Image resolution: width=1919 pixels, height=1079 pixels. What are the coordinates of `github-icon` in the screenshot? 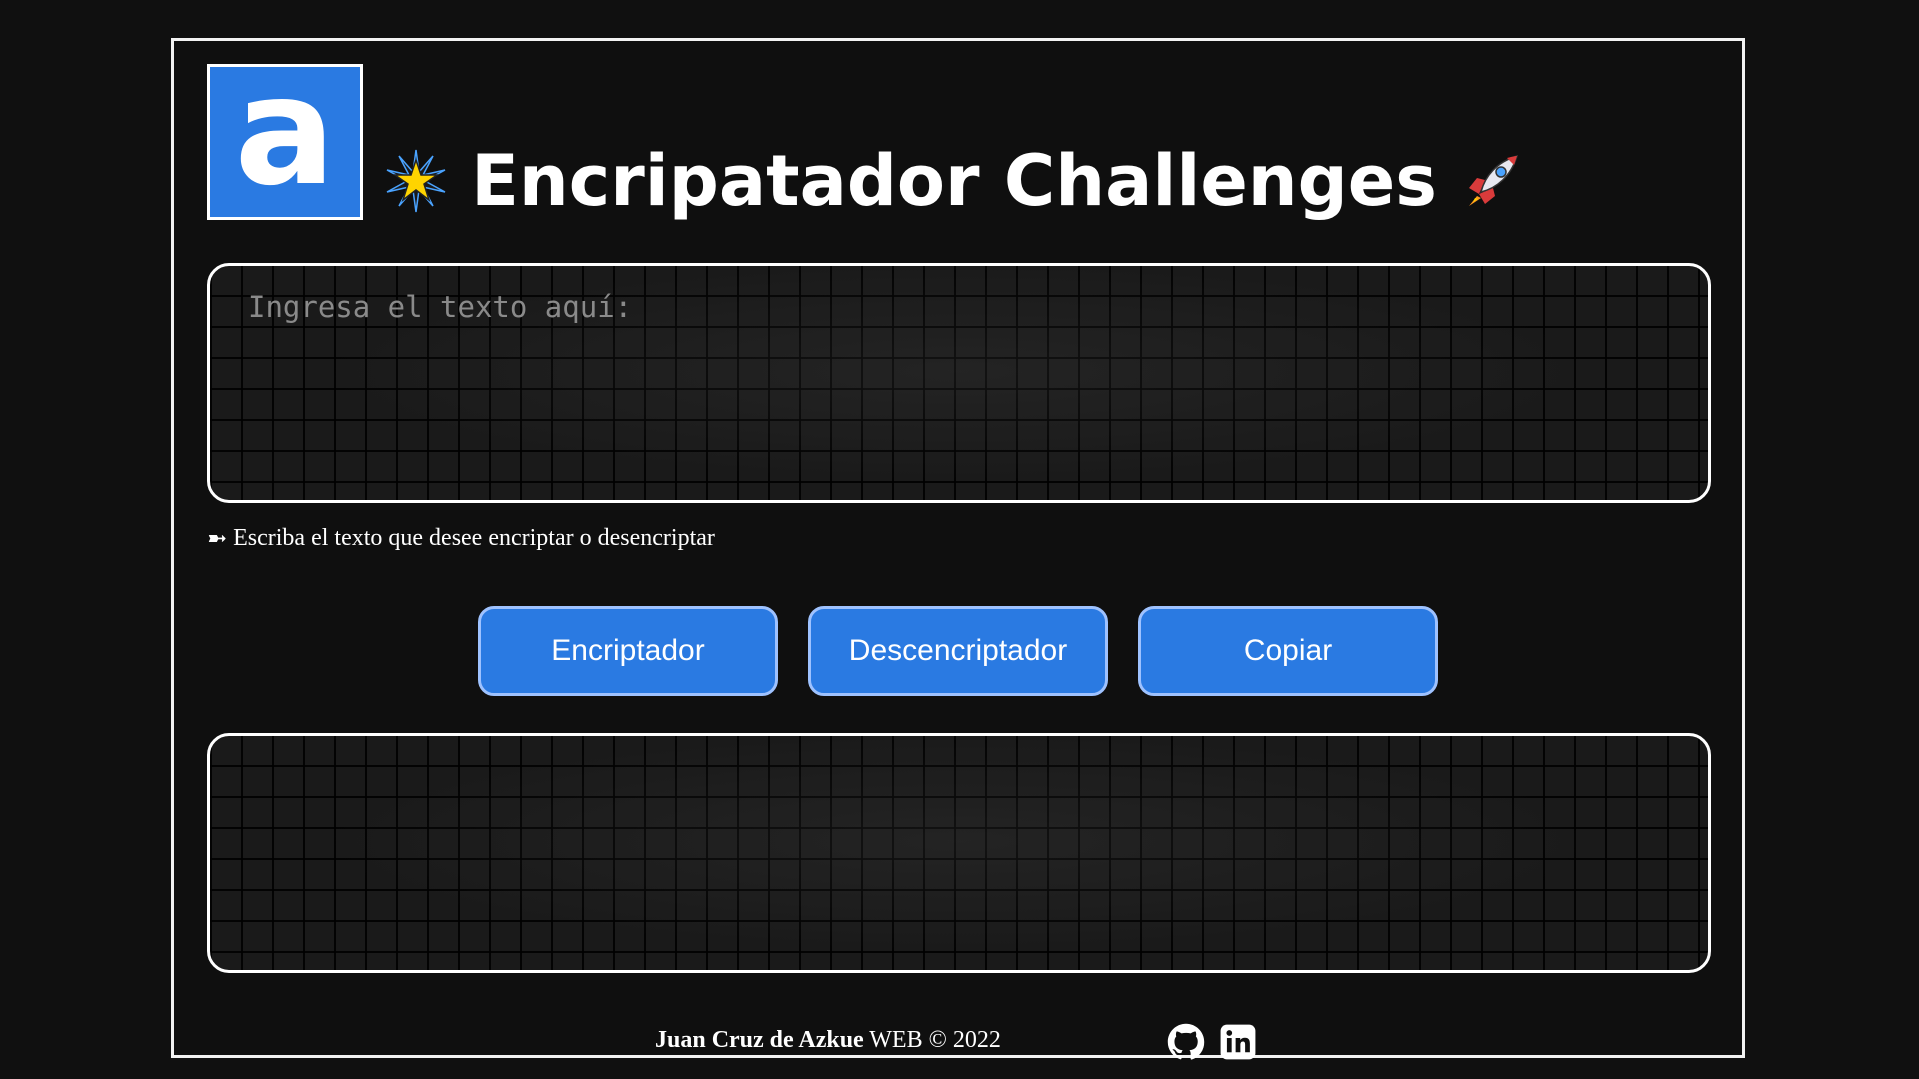 It's located at (1186, 1041).